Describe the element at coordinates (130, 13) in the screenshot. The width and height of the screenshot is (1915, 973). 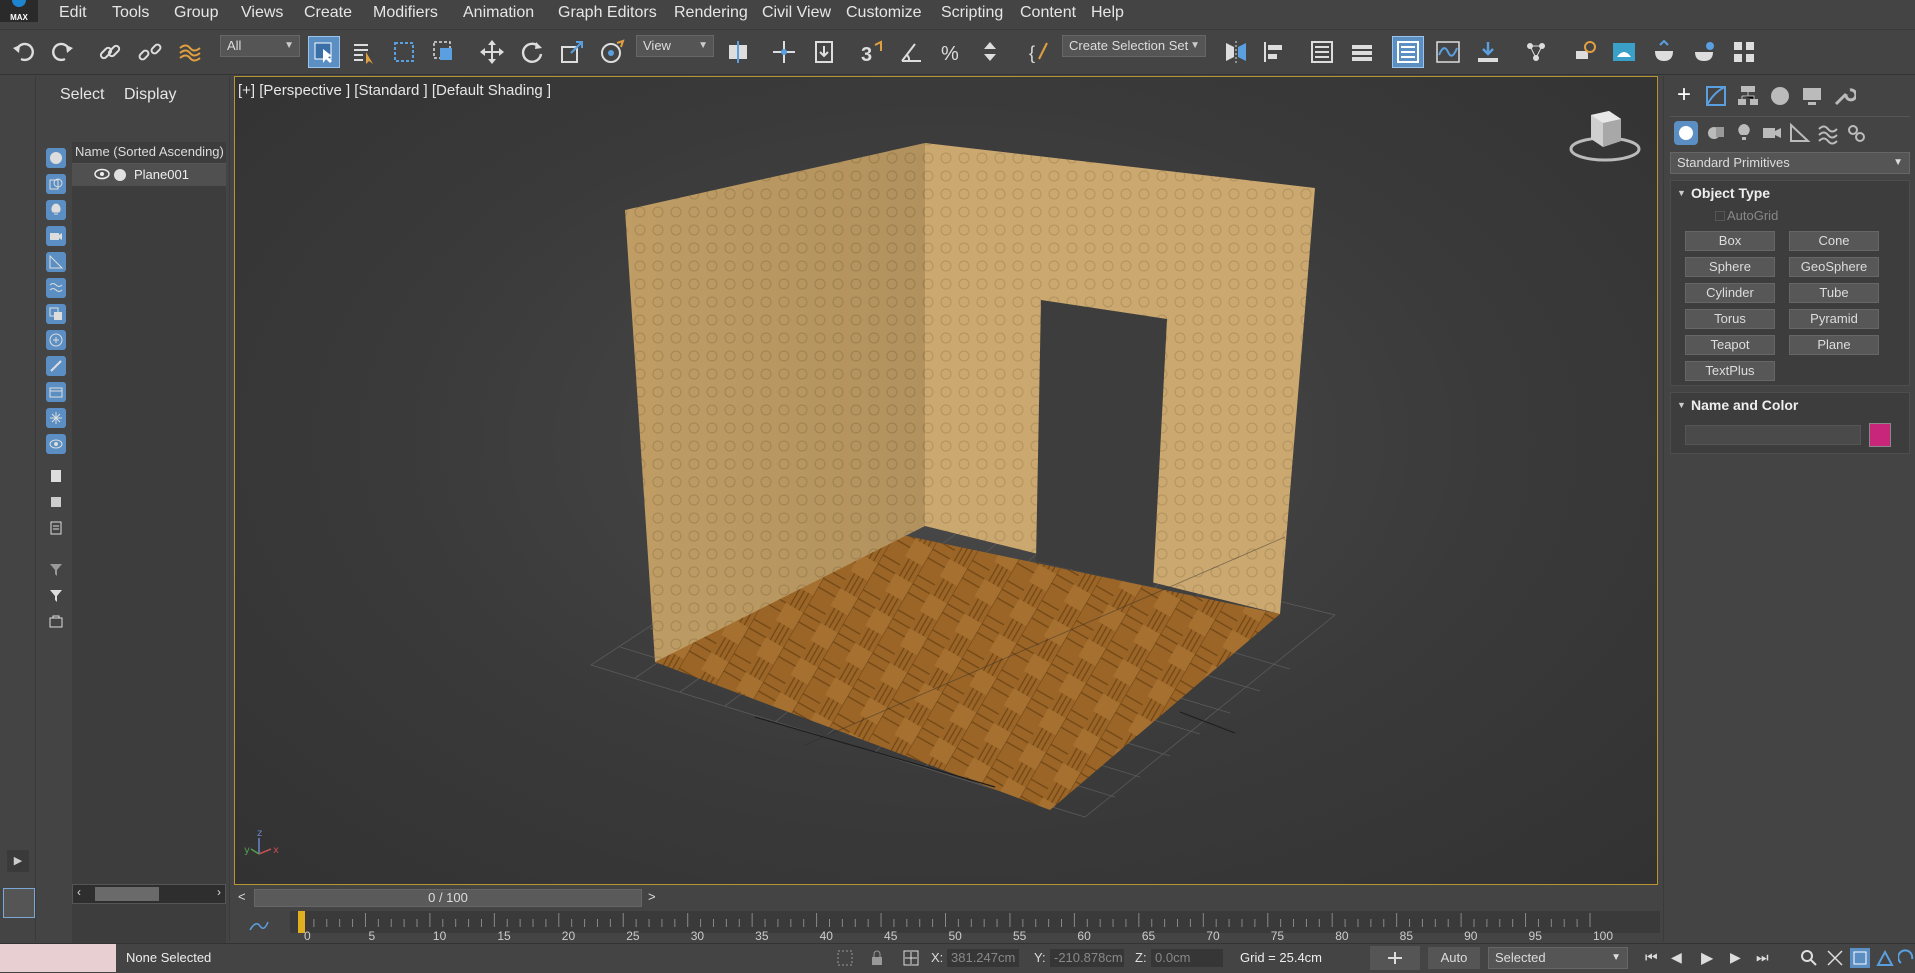
I see `menu-tools: Tools` at that location.